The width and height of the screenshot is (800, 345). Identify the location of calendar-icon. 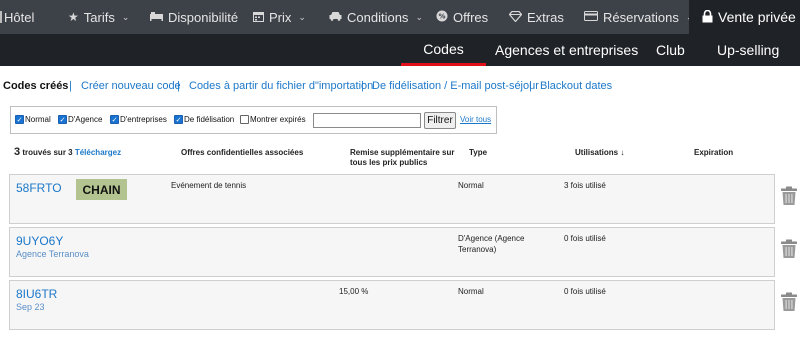
(258, 17).